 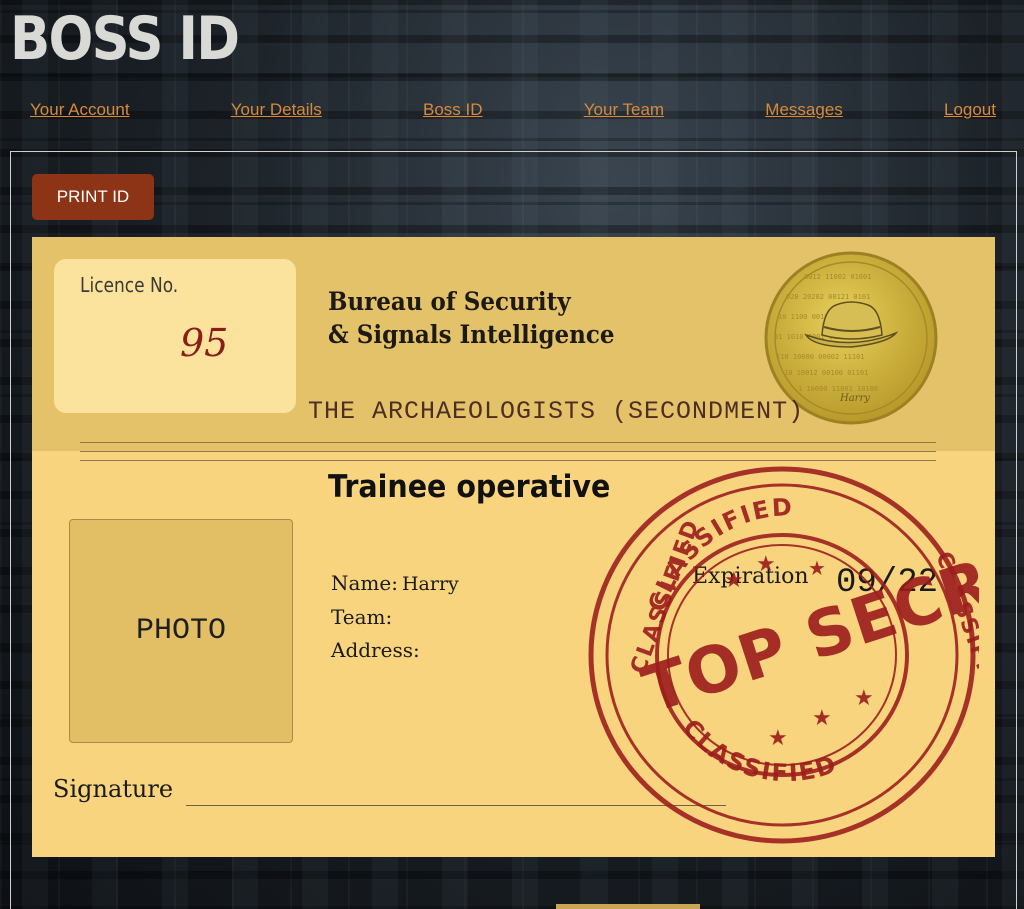 What do you see at coordinates (125, 39) in the screenshot?
I see `app-title: BOSS ID` at bounding box center [125, 39].